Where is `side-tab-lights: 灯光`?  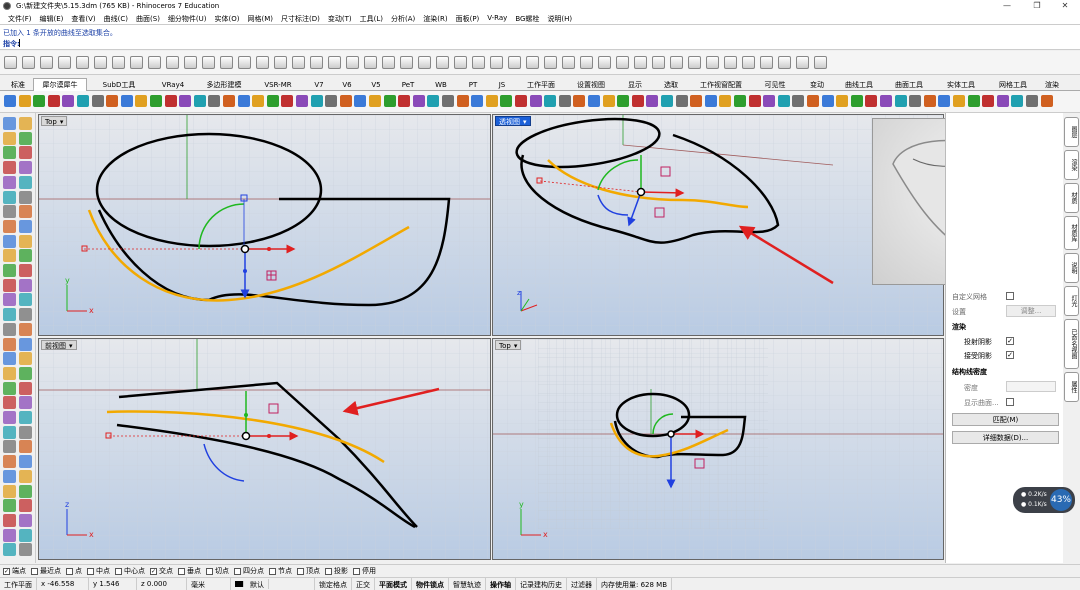 side-tab-lights: 灯光 is located at coordinates (1071, 301).